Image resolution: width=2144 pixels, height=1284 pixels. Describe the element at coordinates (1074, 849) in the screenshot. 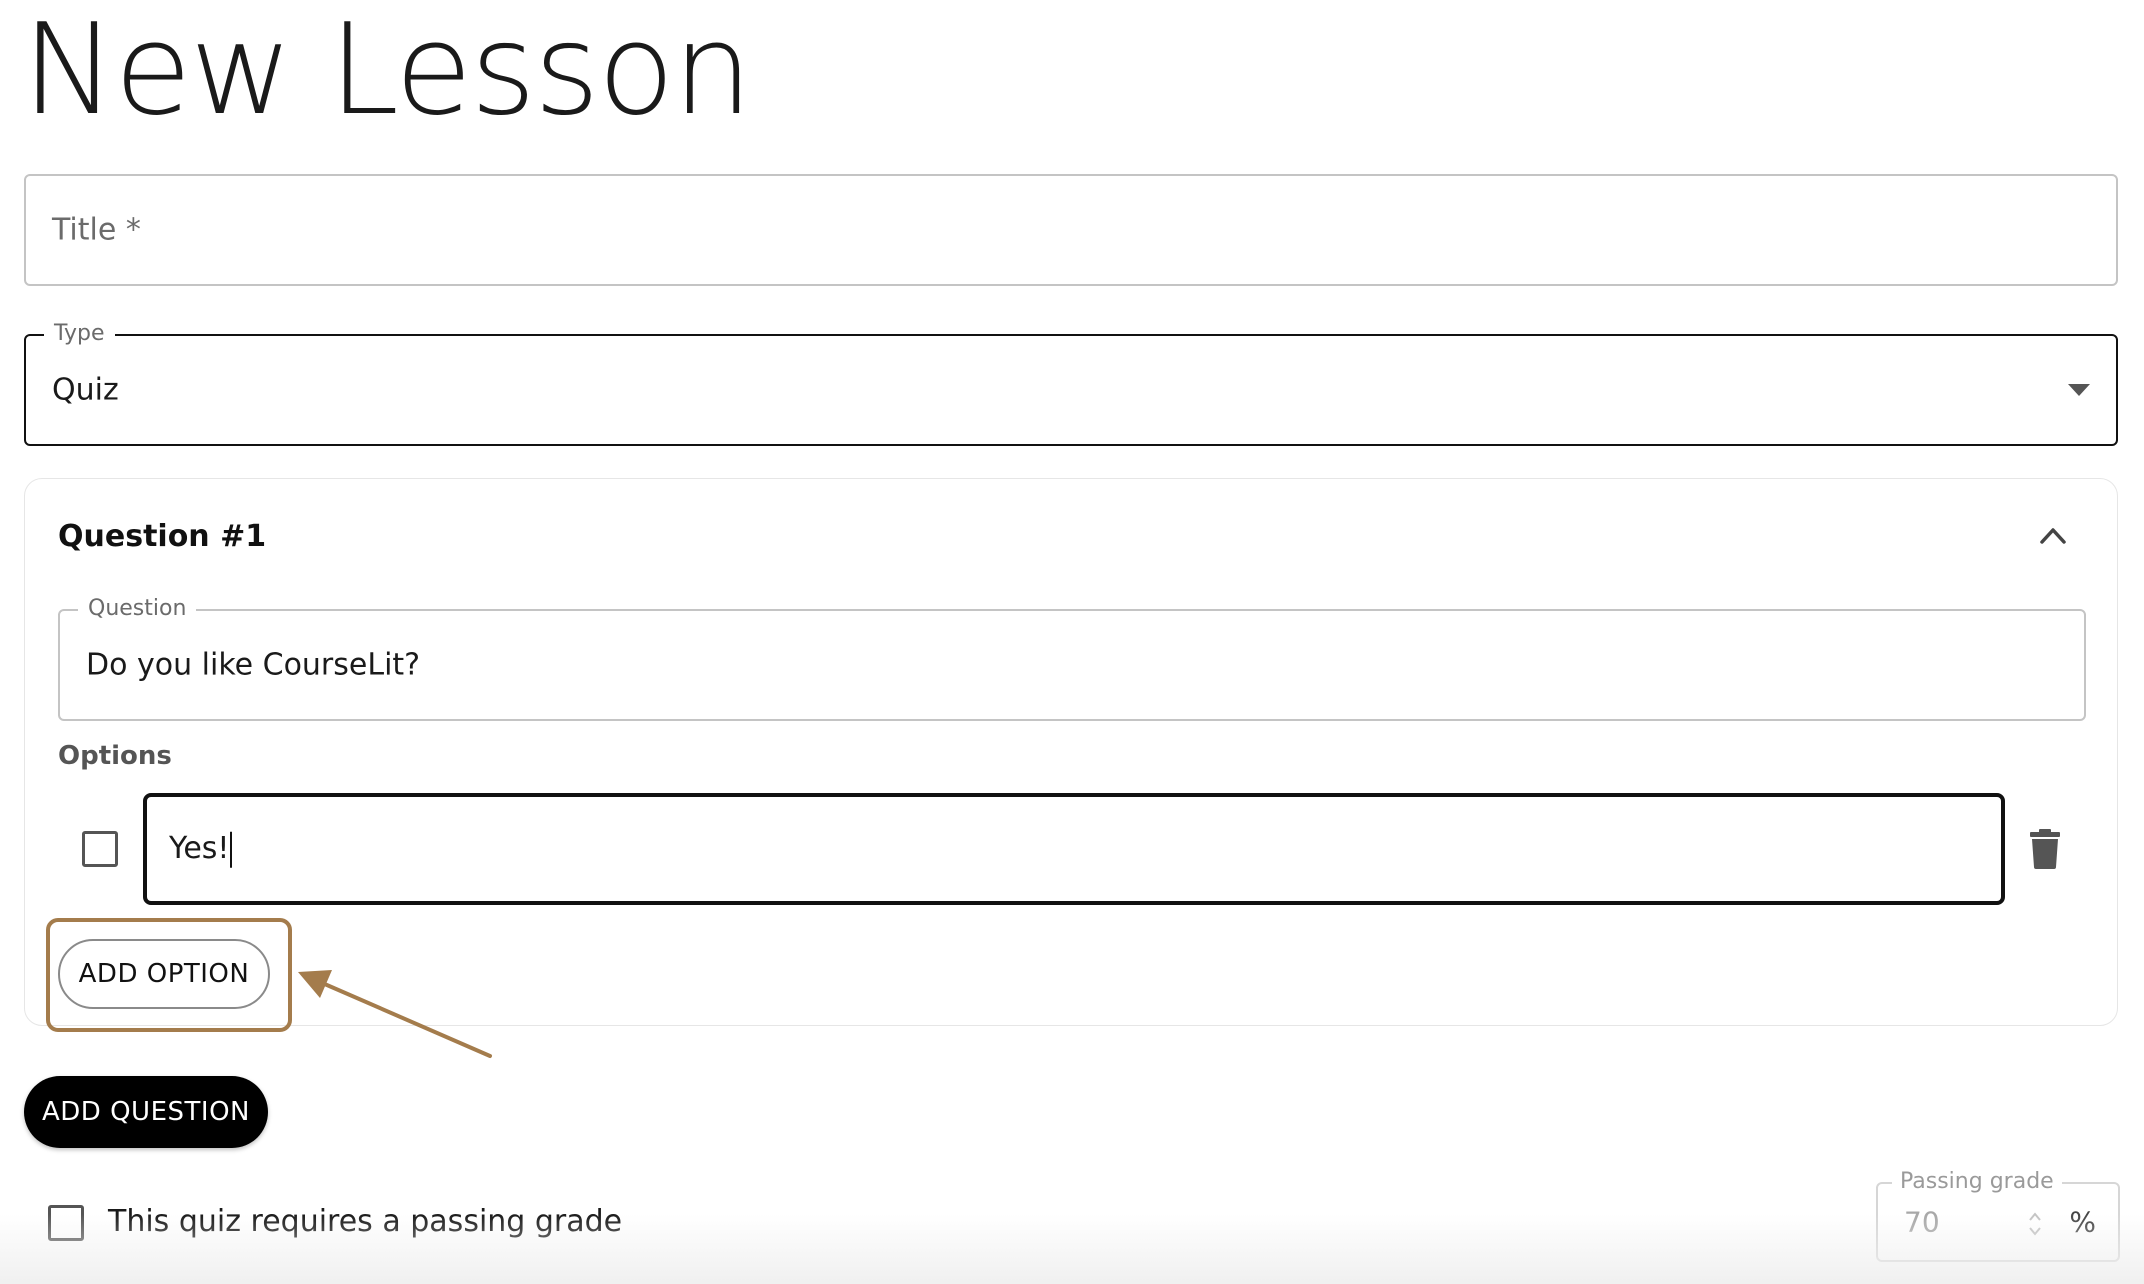

I see `option-input: Yes!` at that location.